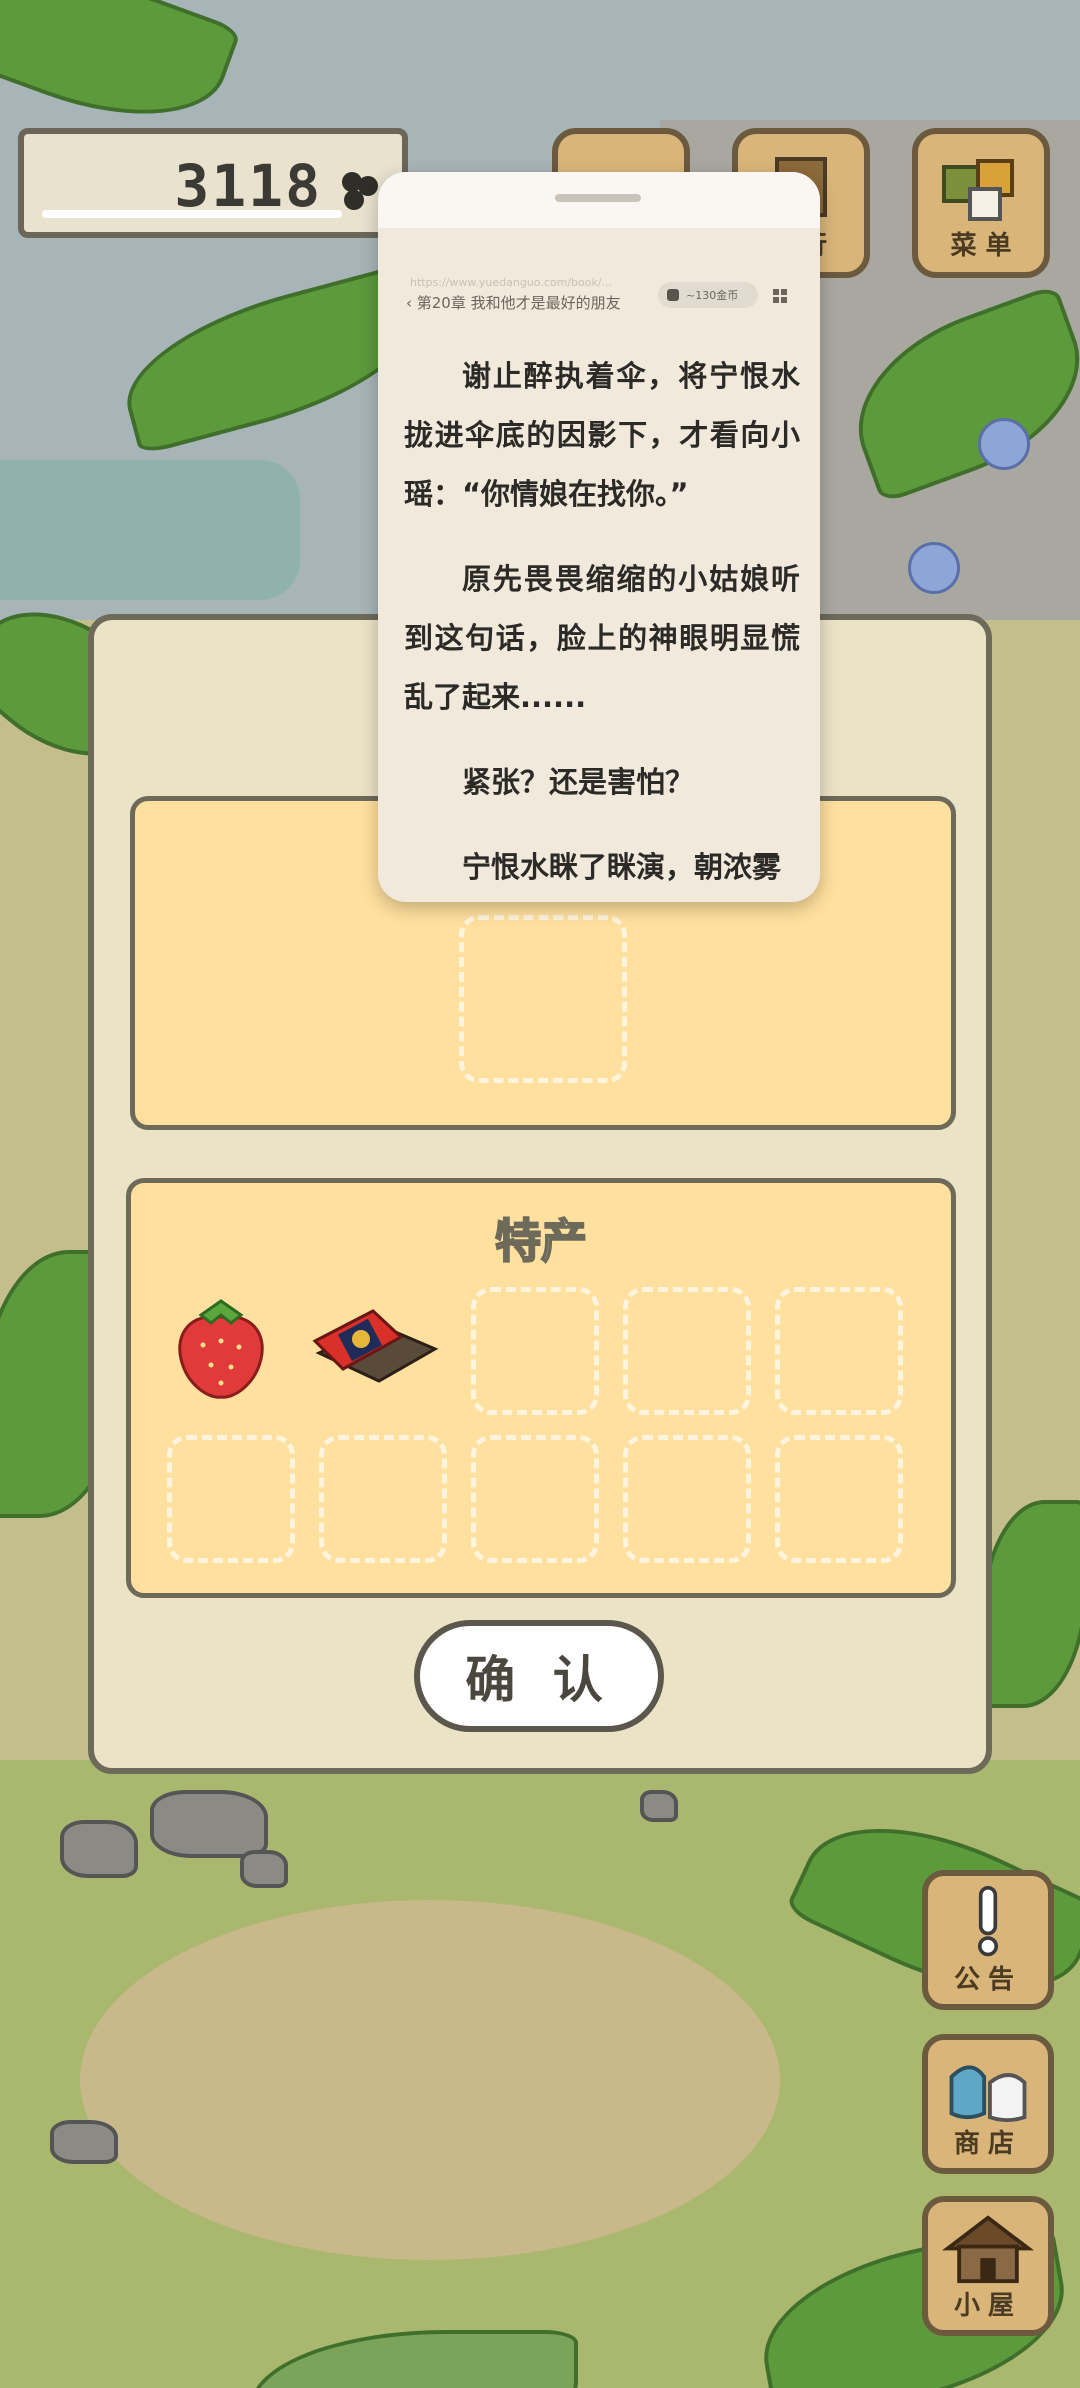 This screenshot has width=1080, height=2388. Describe the element at coordinates (602, 435) in the screenshot. I see `reader-paragraph: 谢止醉执着伞，将宁恨水拢进伞底的因影下，才看向小瑶：“你情娘在找你。”` at that location.